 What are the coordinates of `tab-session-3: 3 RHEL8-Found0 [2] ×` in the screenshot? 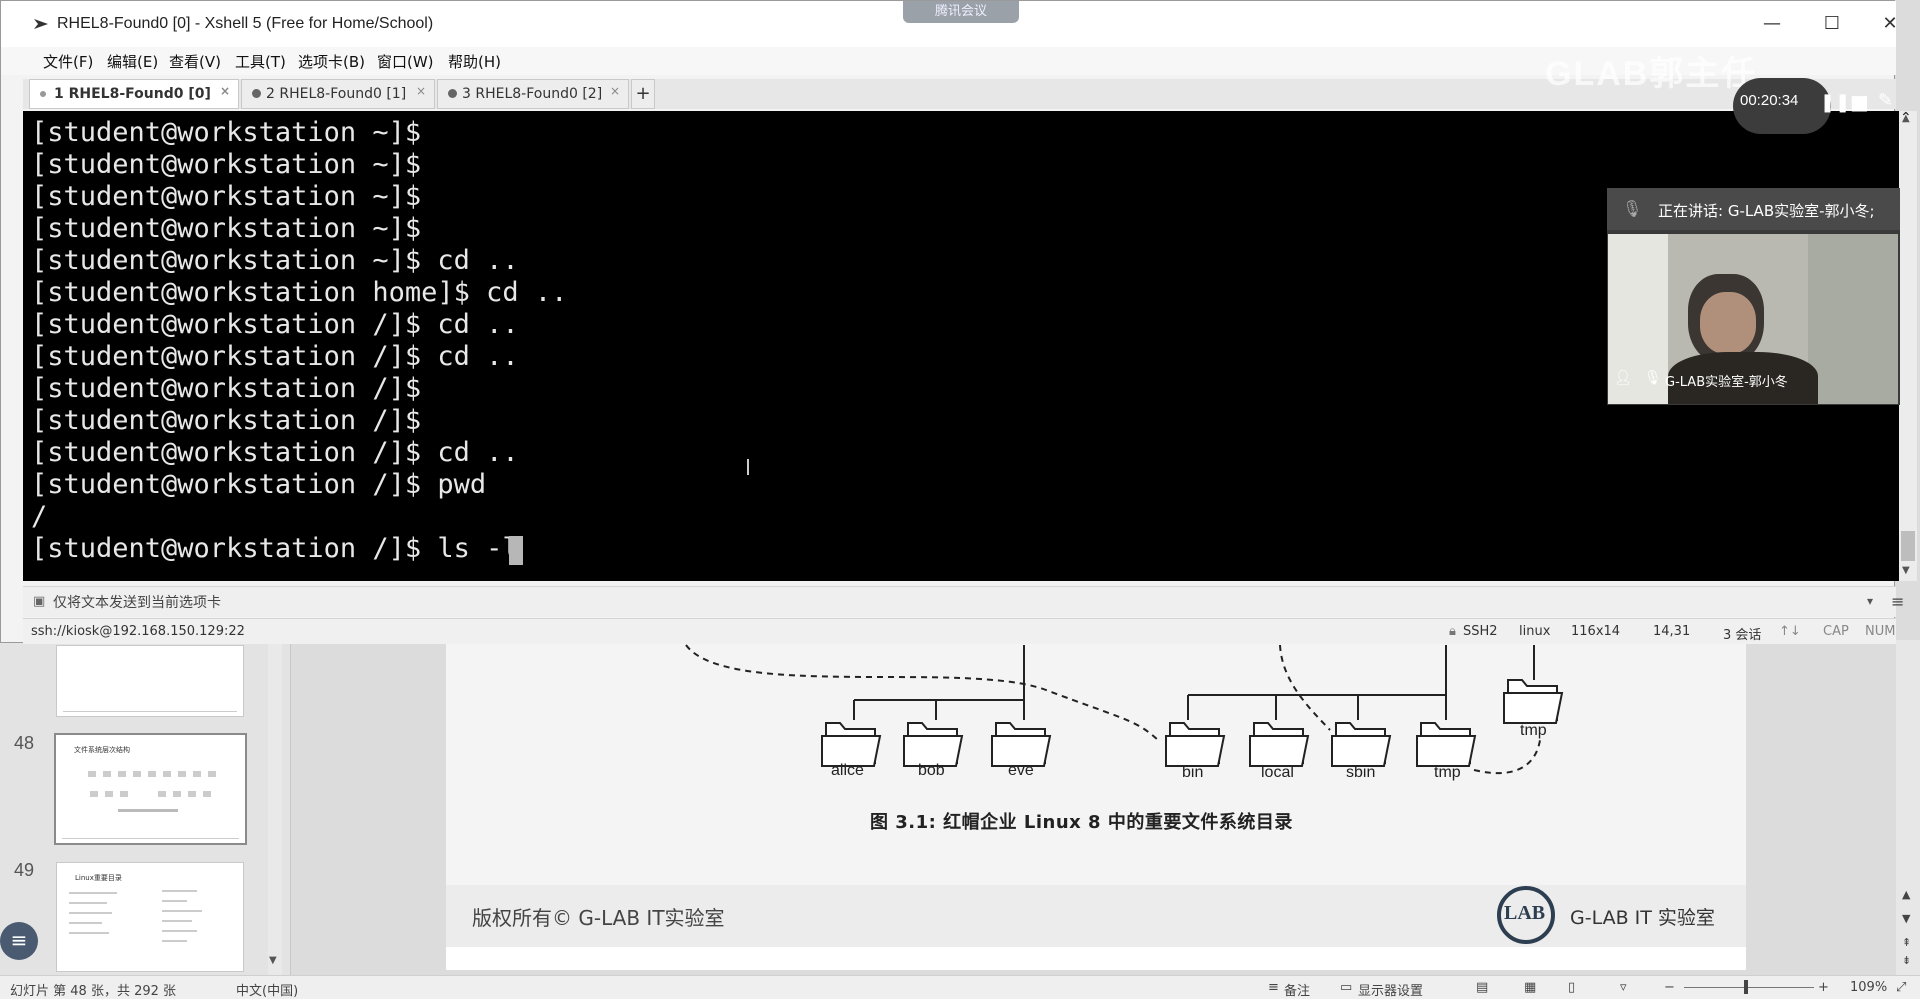 It's located at (533, 94).